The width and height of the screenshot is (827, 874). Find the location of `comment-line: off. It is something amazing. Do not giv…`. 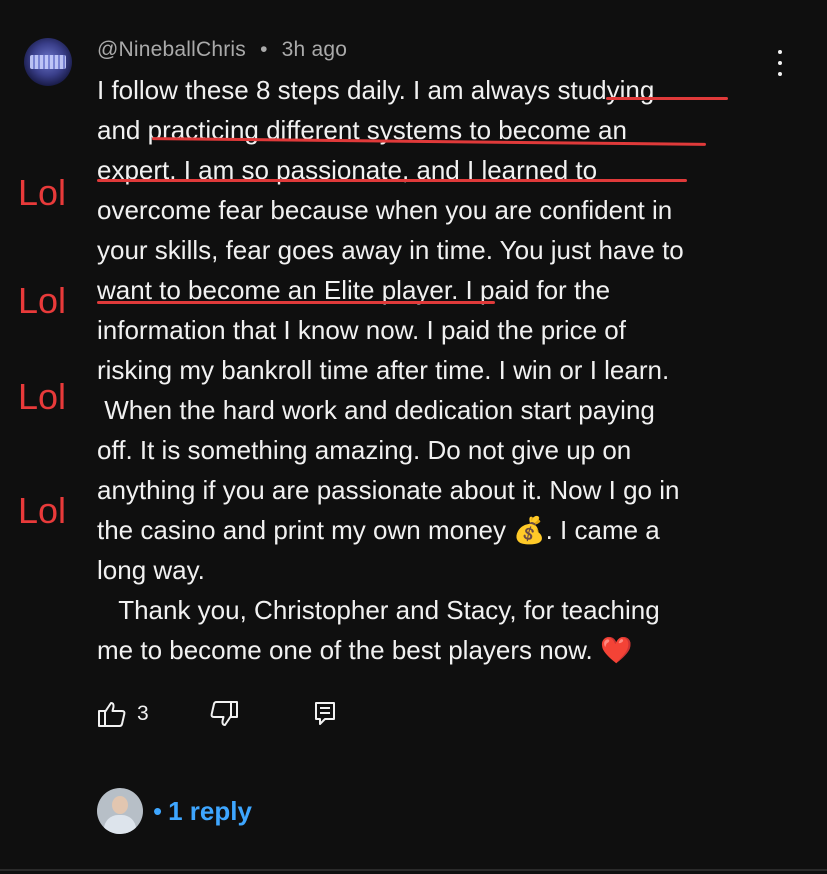

comment-line: off. It is something amazing. Do not giv… is located at coordinates (364, 450).